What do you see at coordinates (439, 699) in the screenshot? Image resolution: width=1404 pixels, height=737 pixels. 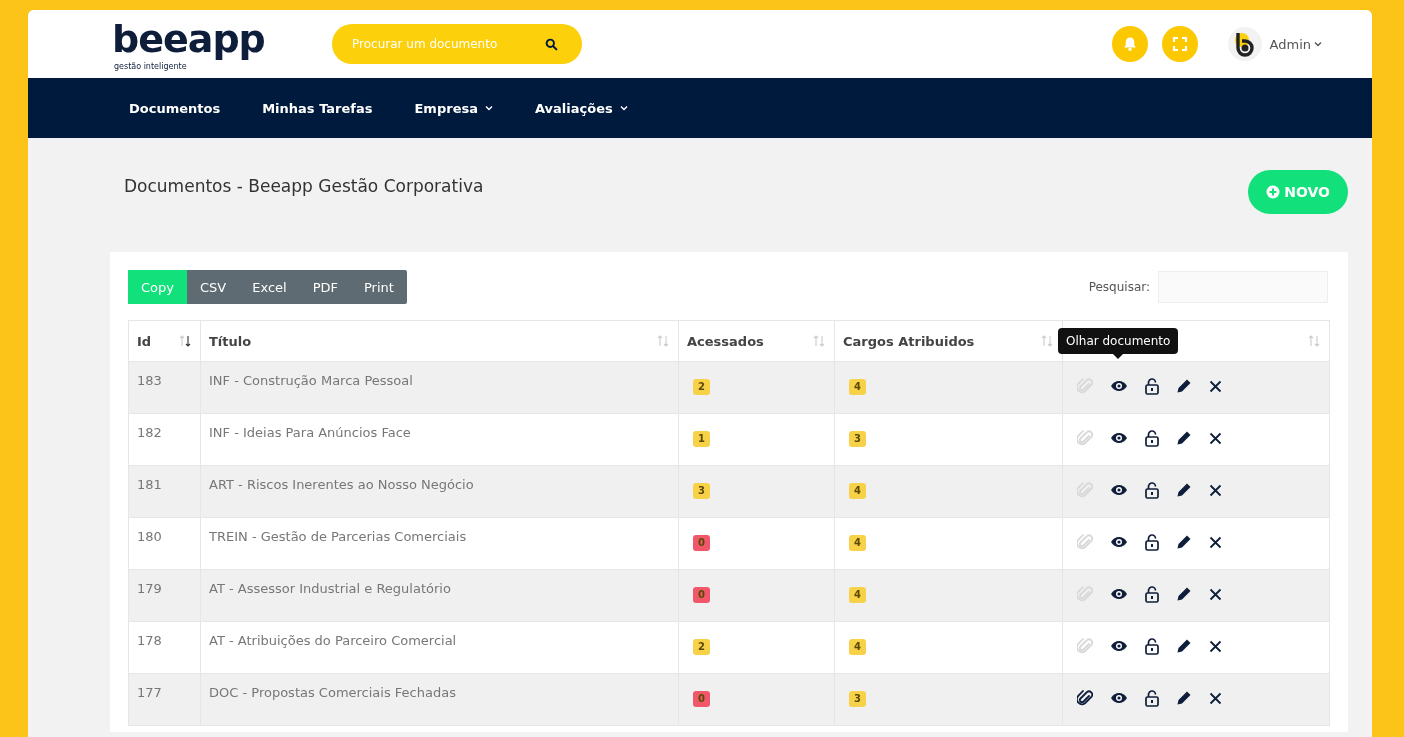 I see `table-cell: DOC - Propostas Comerciais Fechadas` at bounding box center [439, 699].